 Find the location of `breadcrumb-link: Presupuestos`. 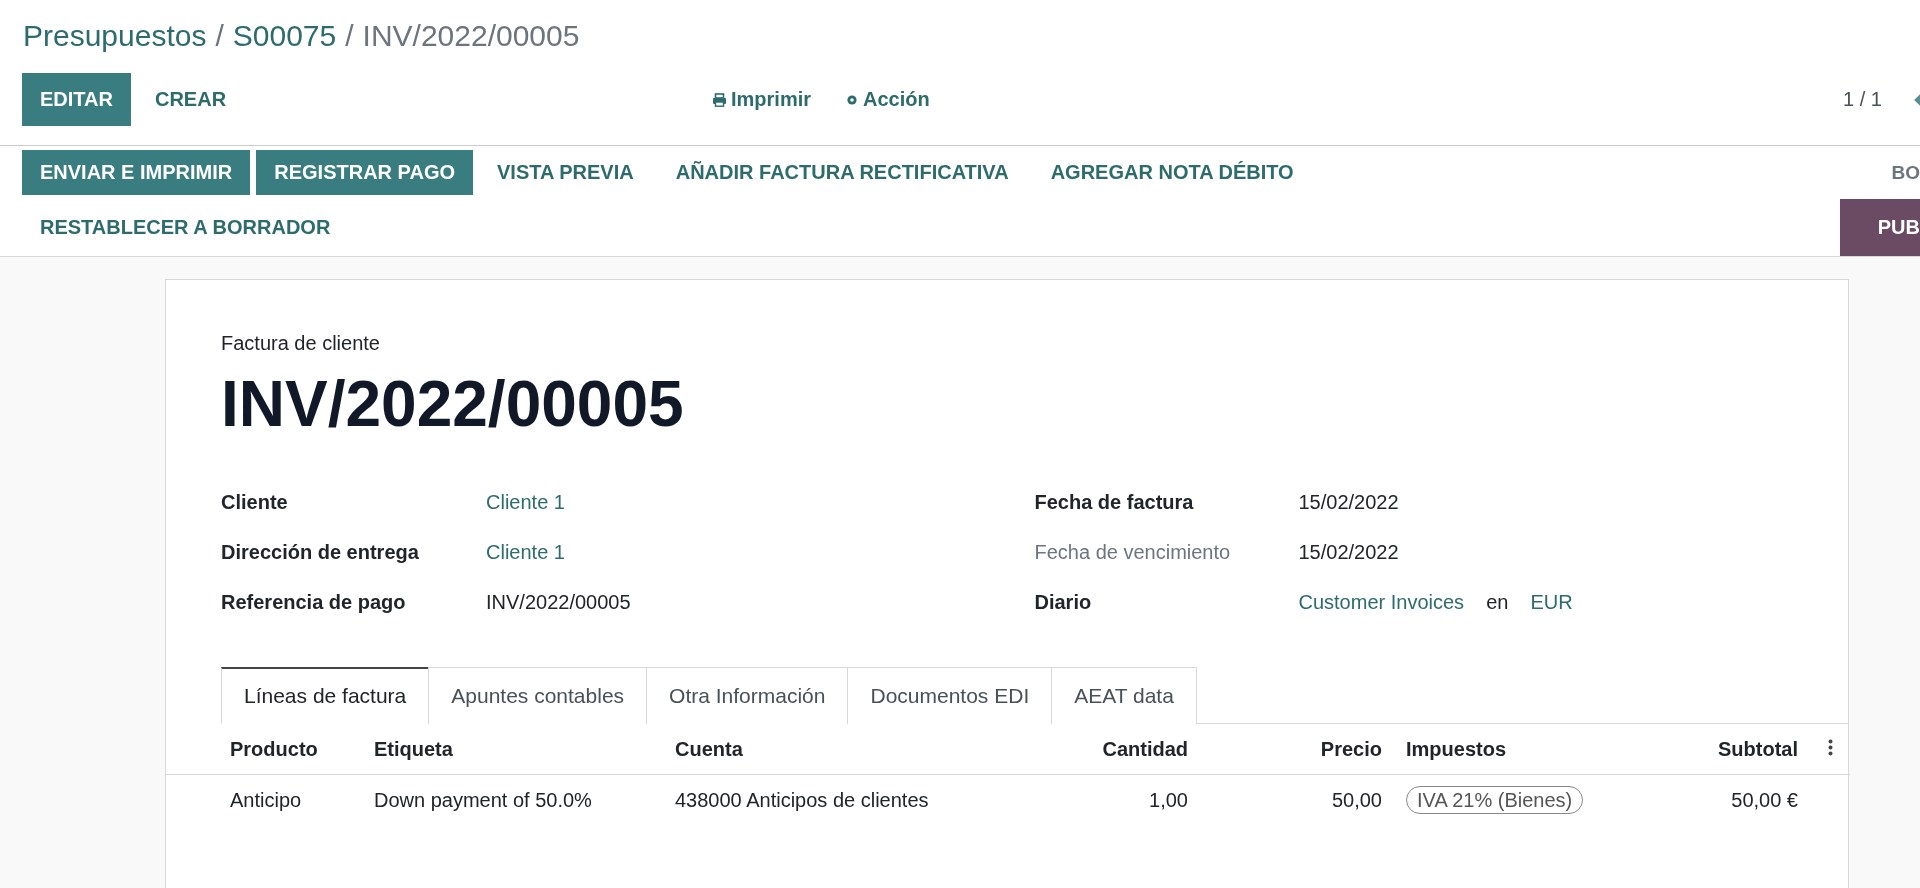

breadcrumb-link: Presupuestos is located at coordinates (115, 36).